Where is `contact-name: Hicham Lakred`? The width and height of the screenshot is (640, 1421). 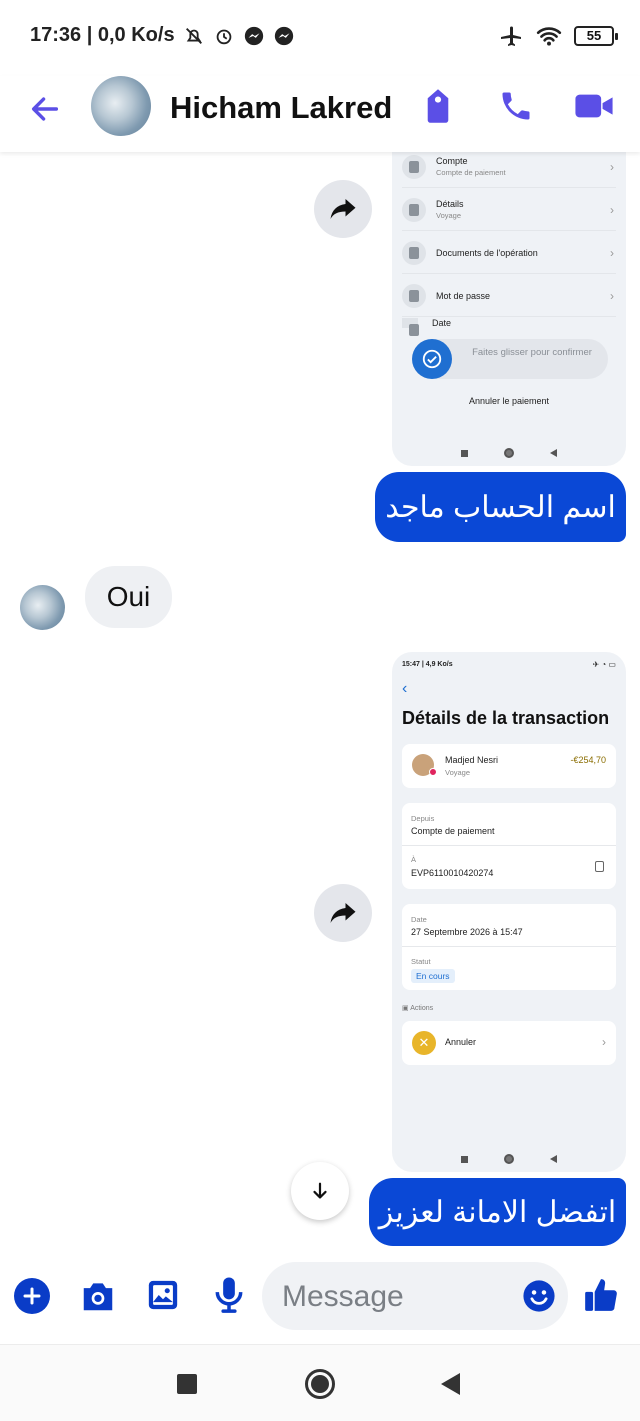
contact-name: Hicham Lakred is located at coordinates (281, 108).